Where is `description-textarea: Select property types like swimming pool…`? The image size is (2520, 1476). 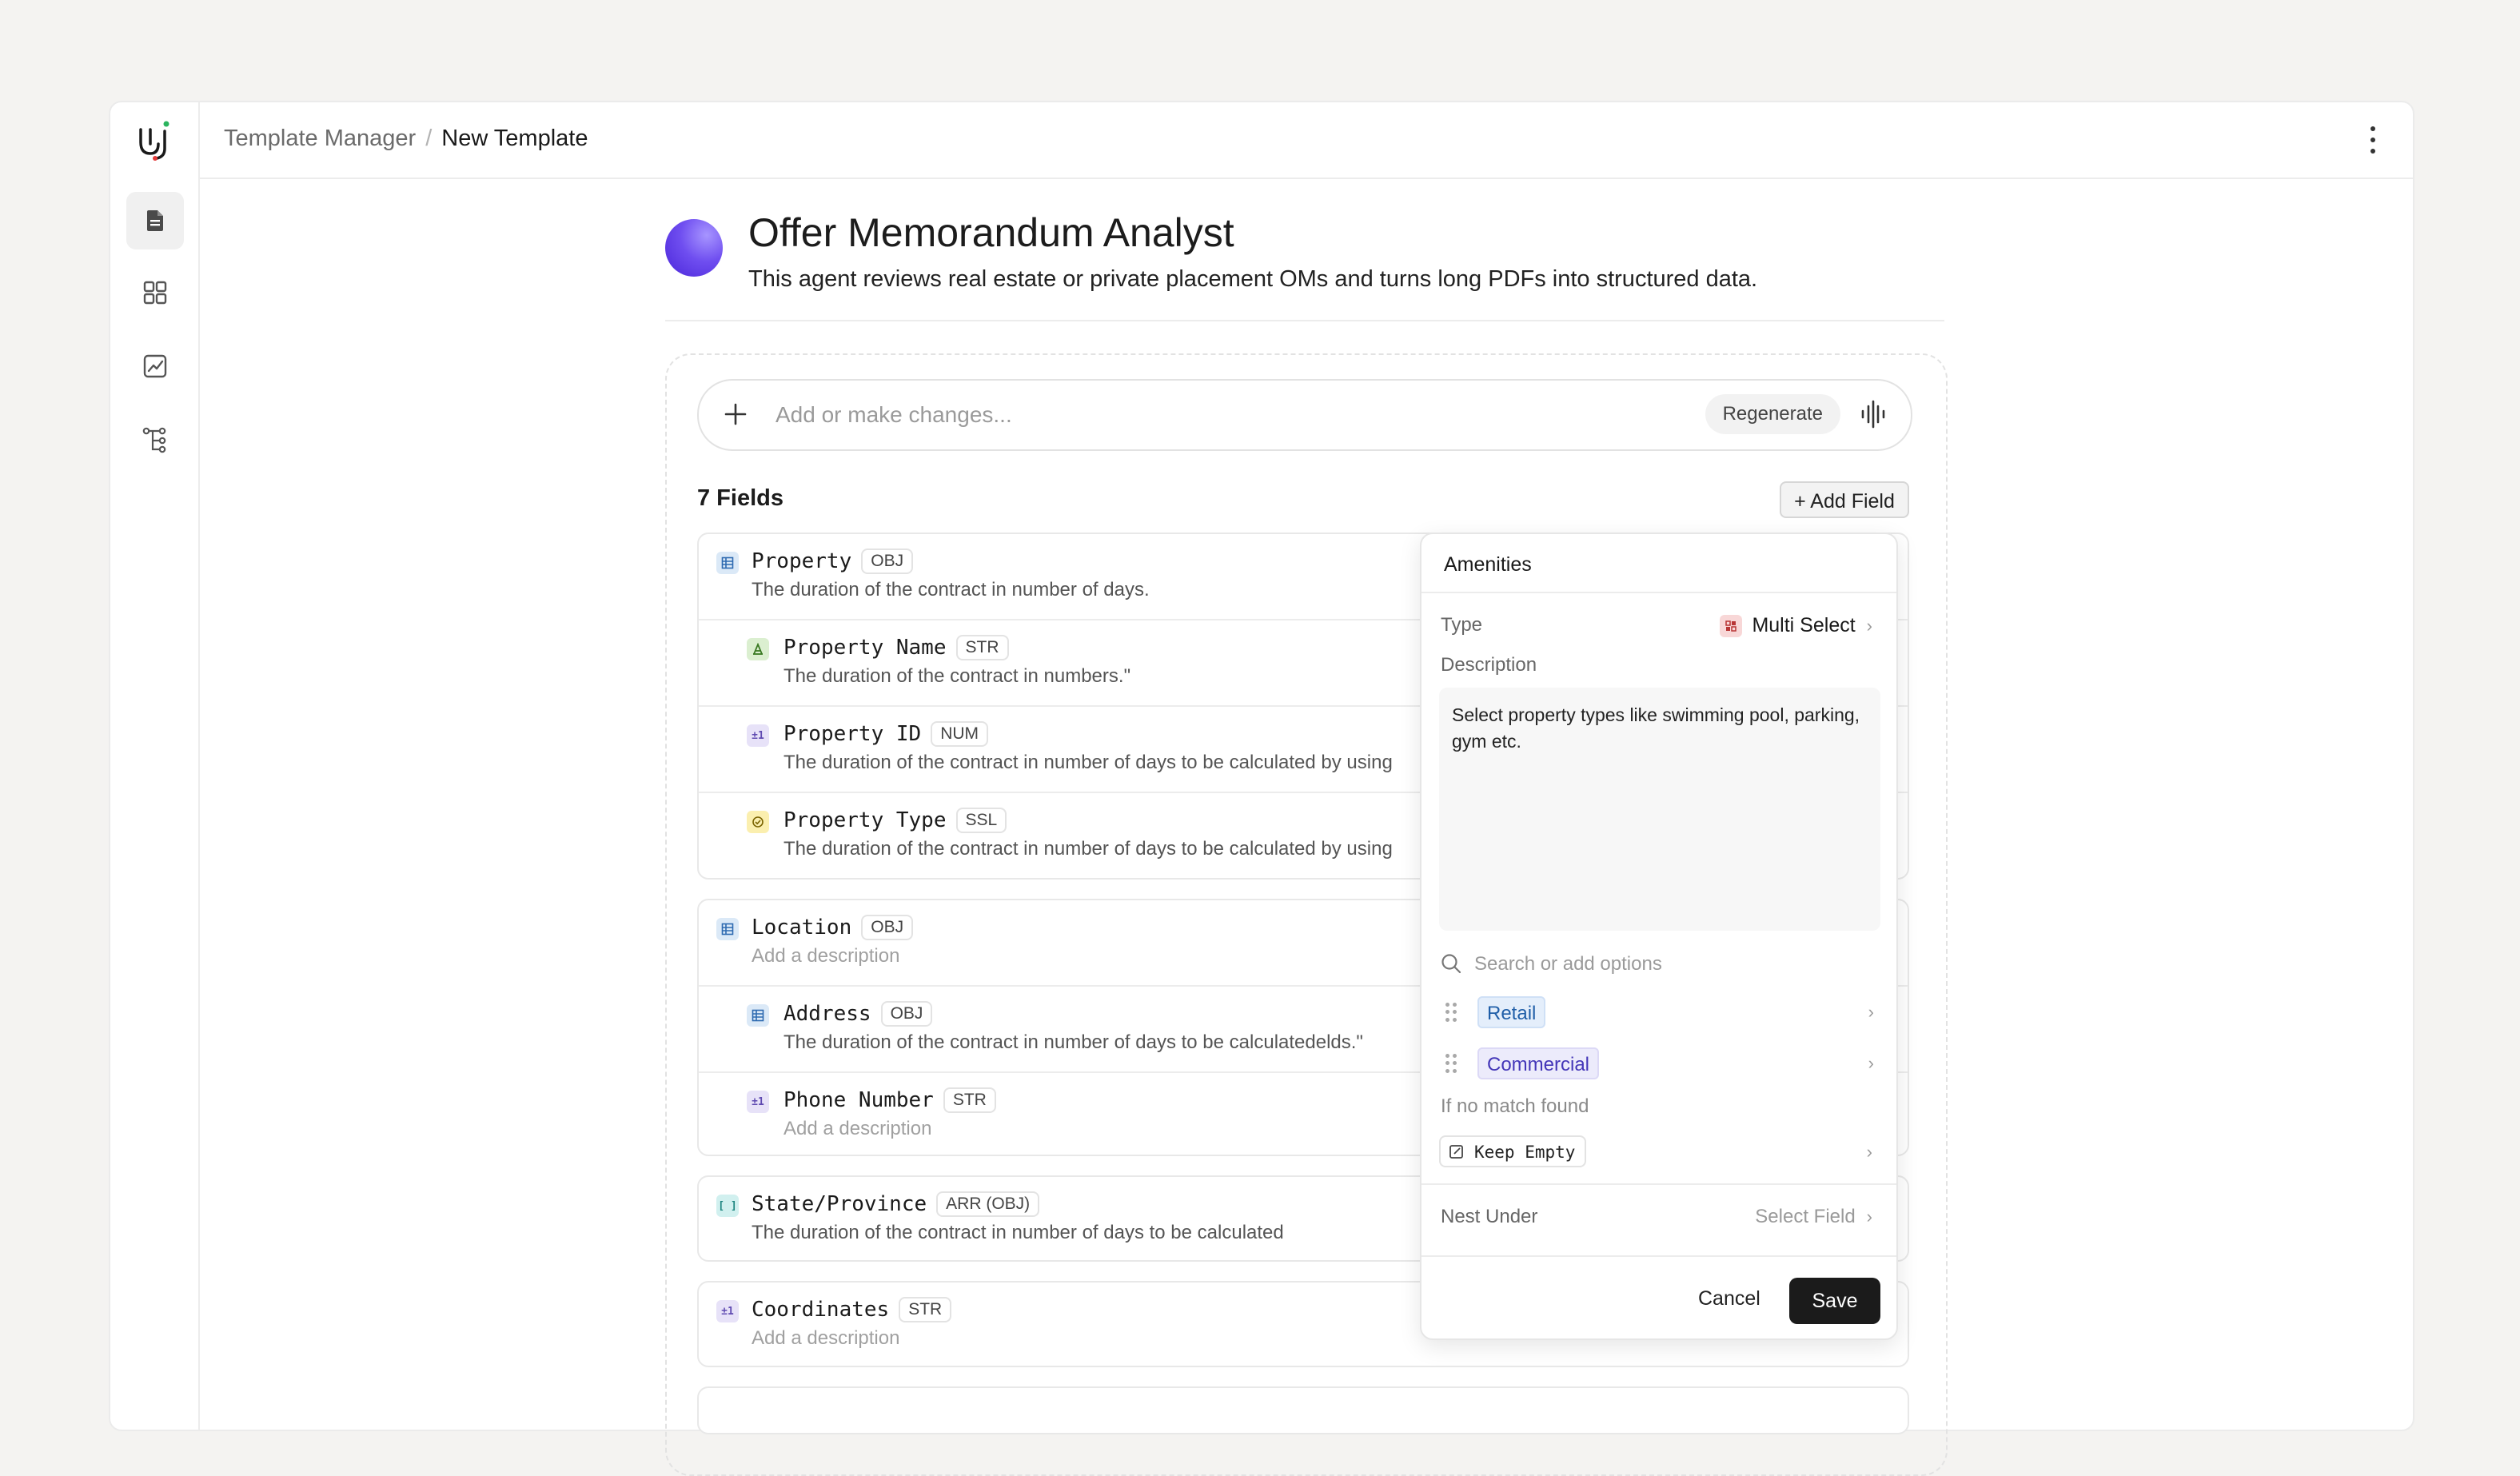
description-textarea: Select property types like swimming pool… is located at coordinates (1659, 809).